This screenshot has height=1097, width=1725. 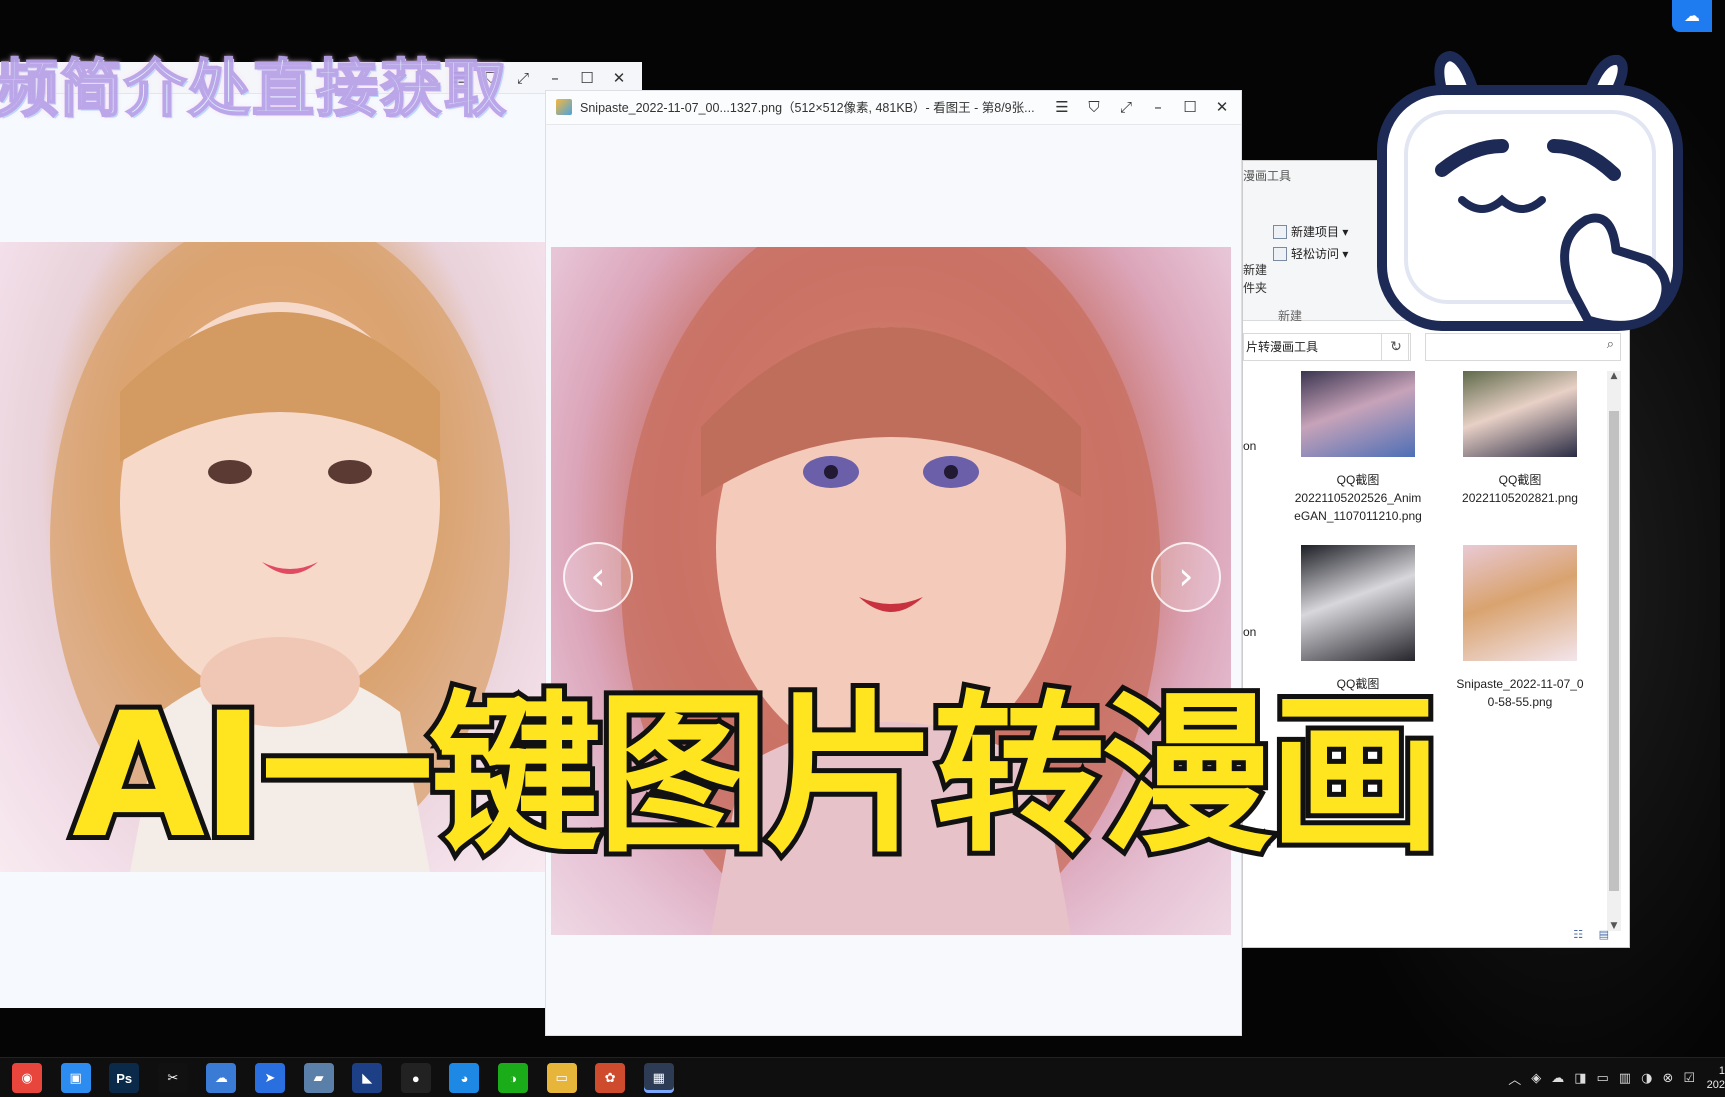 I want to click on record-icon: ●, so click(x=415, y=1078).